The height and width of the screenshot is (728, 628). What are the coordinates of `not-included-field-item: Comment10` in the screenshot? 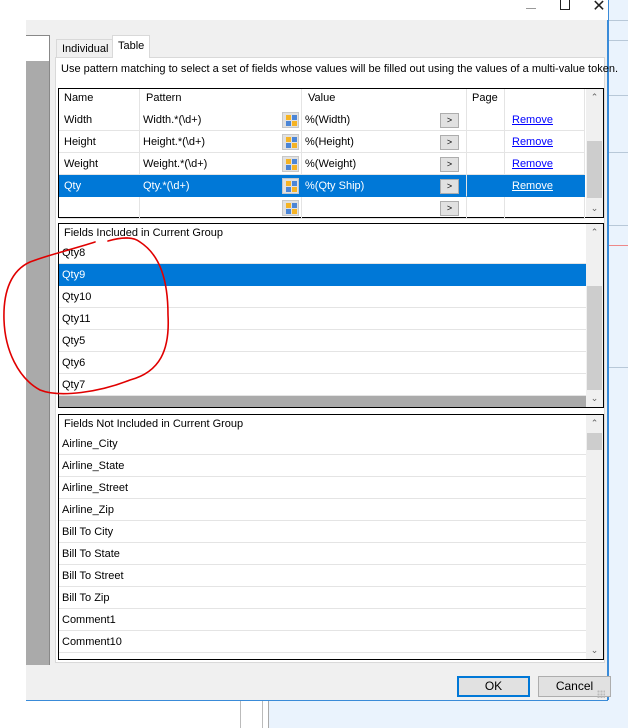 It's located at (323, 642).